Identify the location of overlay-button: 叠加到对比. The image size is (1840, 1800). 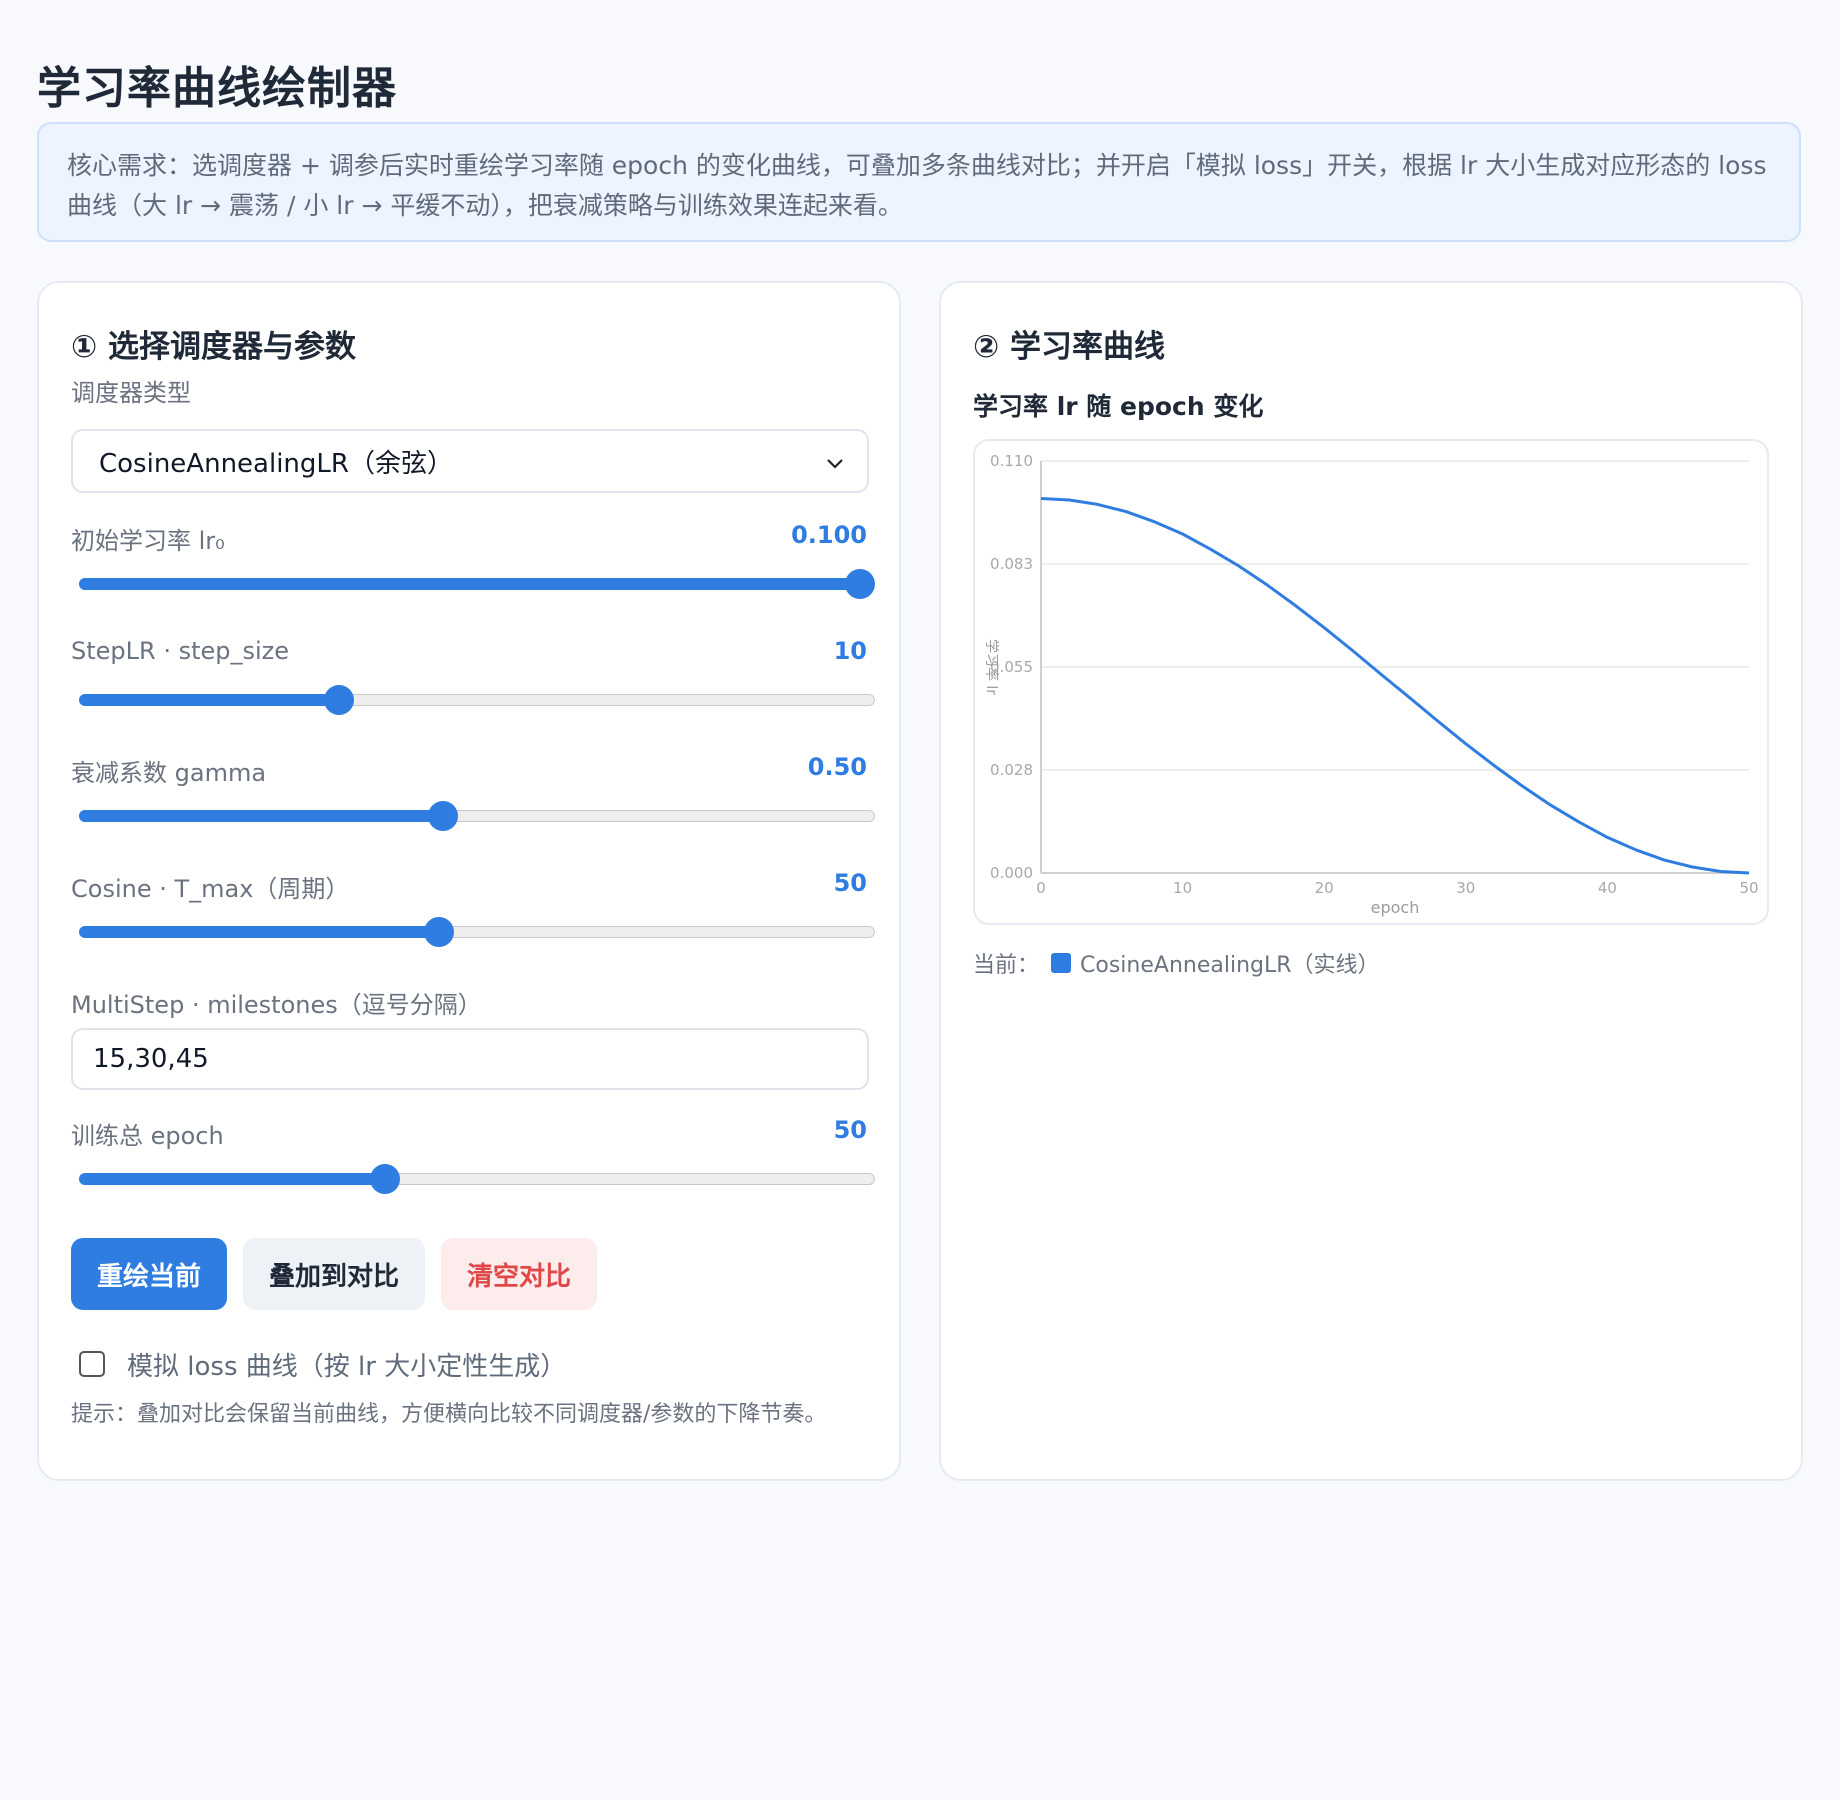
(334, 1274).